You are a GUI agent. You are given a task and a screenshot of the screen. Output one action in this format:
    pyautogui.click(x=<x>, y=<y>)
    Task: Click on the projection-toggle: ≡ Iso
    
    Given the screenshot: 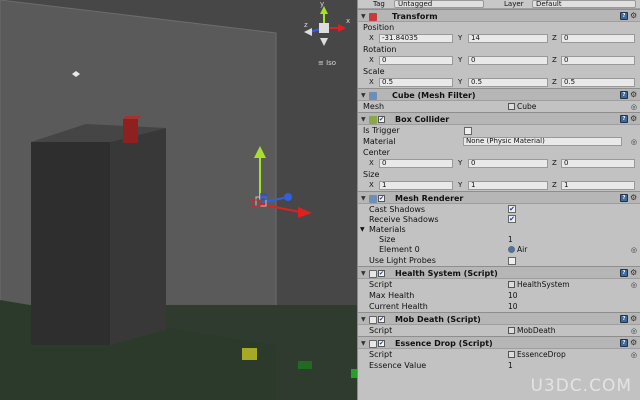 What is the action you would take?
    pyautogui.click(x=327, y=63)
    